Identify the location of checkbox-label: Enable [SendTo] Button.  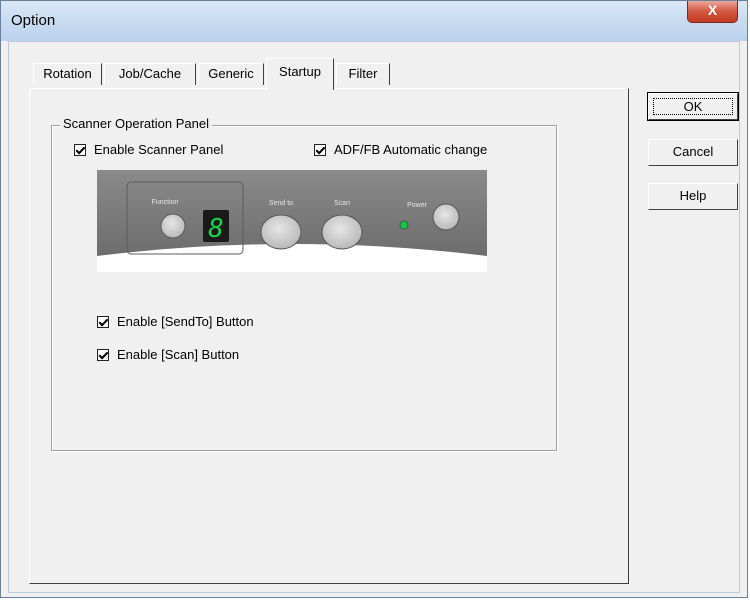
(185, 321).